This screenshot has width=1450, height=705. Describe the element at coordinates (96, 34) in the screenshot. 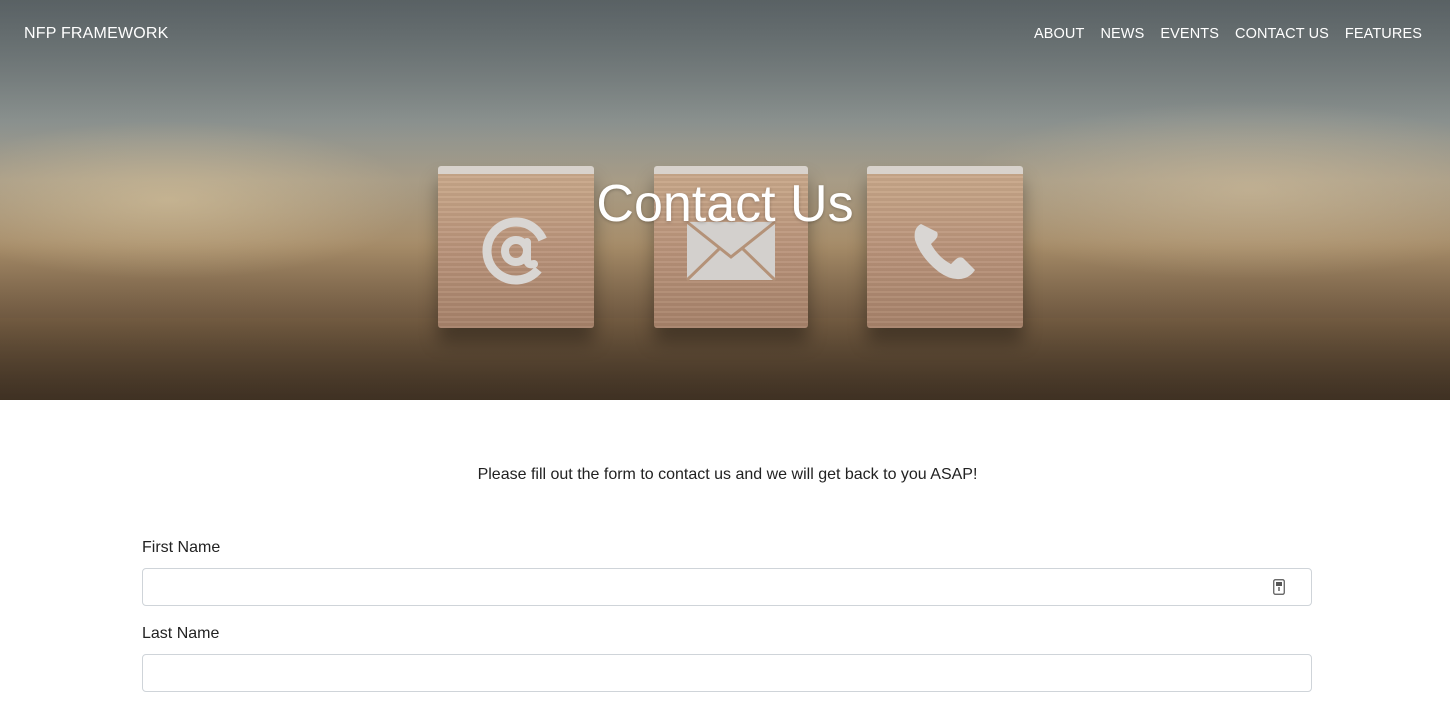

I see `brand-logo-link: NFP FRAMEWORK` at that location.